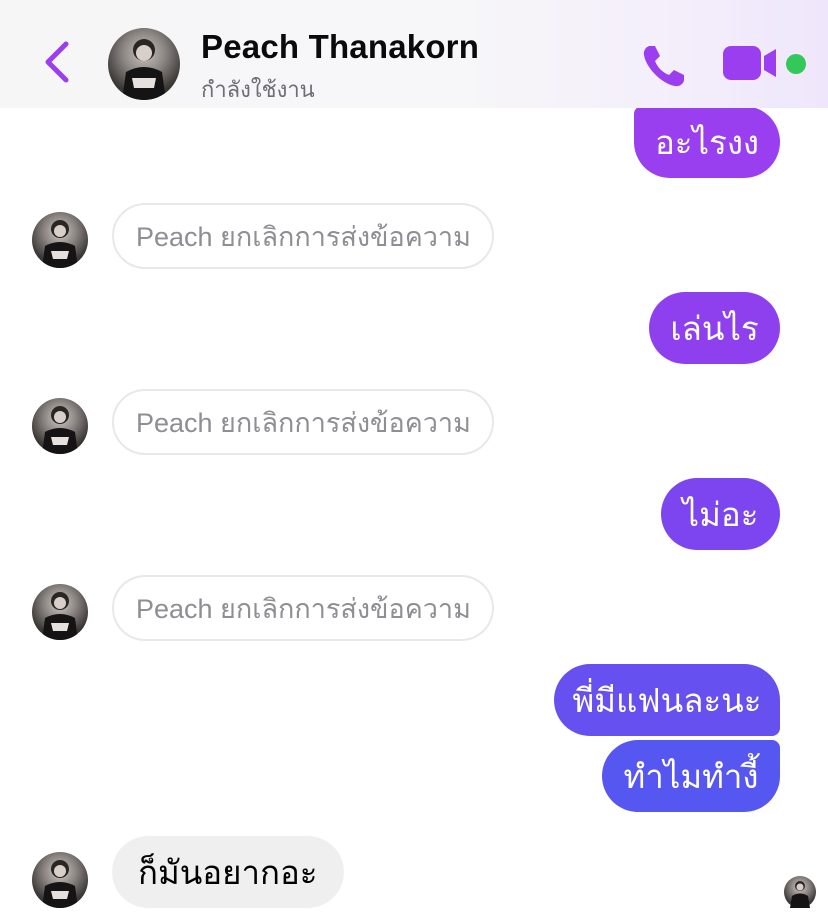 Image resolution: width=828 pixels, height=914 pixels. Describe the element at coordinates (340, 47) in the screenshot. I see `contact-name: Peach Thanakorn` at that location.